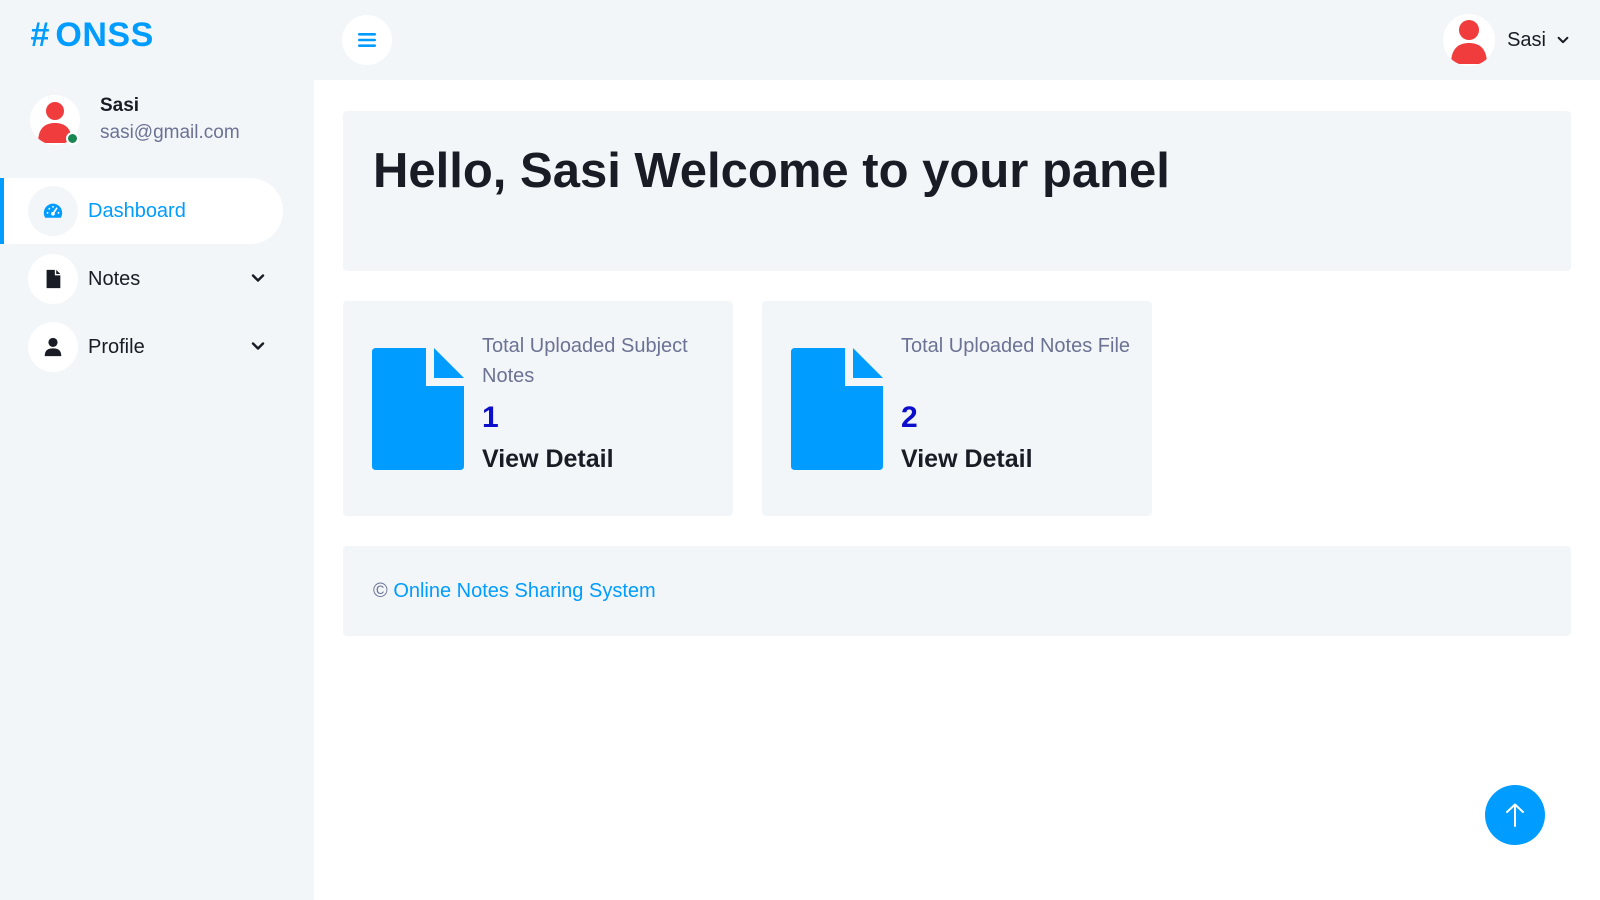  Describe the element at coordinates (490, 417) in the screenshot. I see `stat-card-value: 1` at that location.